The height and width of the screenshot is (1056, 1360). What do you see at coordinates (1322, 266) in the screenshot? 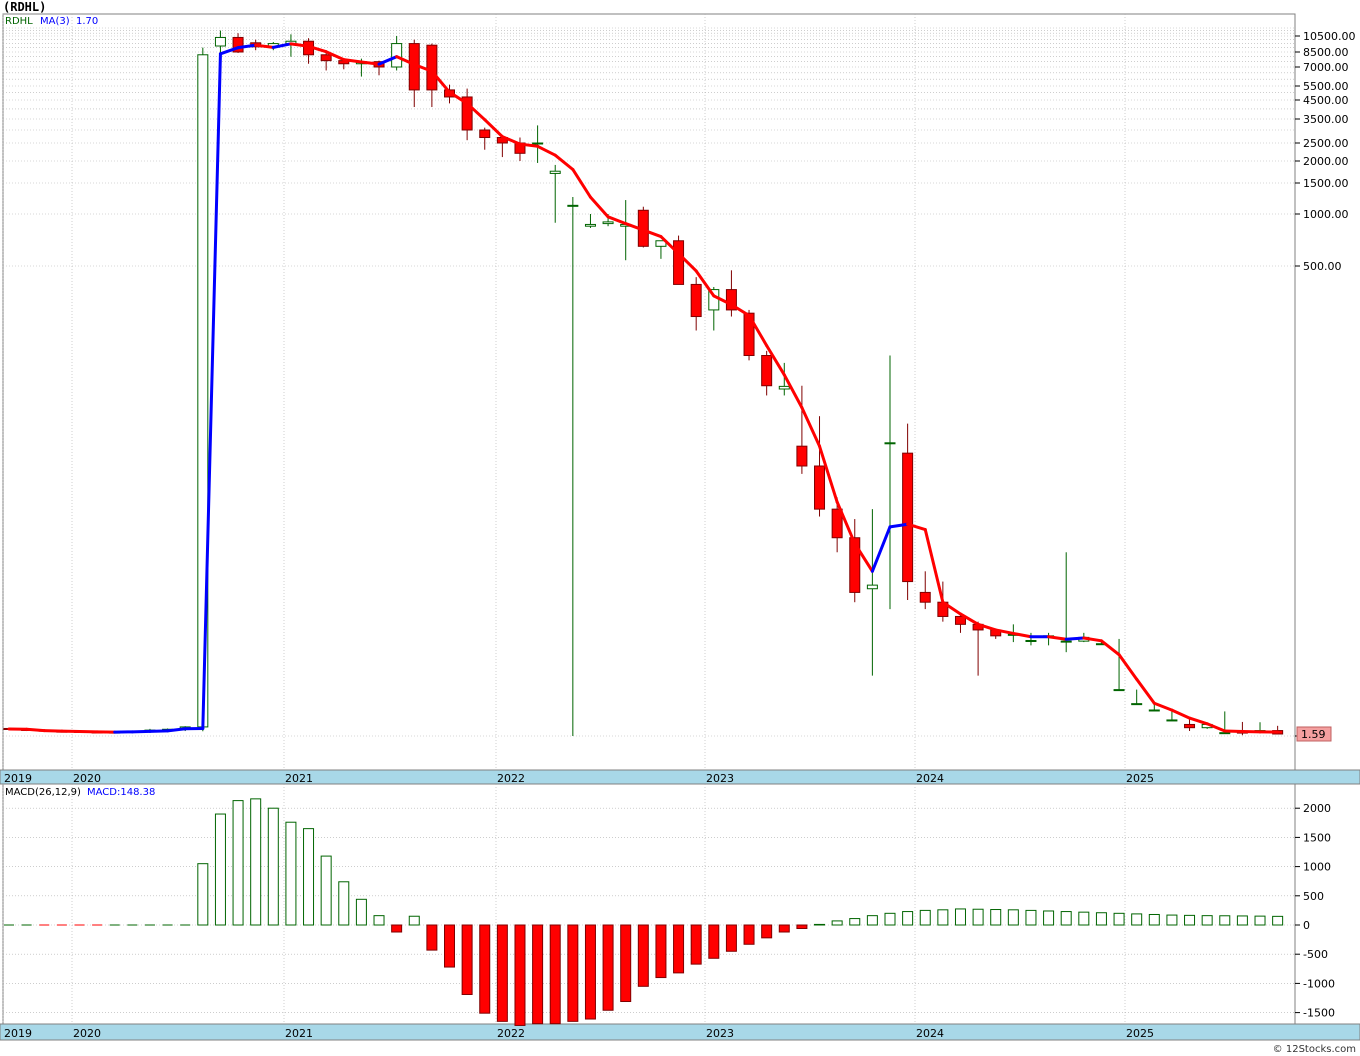
I see `price-tick-label: 500.00` at bounding box center [1322, 266].